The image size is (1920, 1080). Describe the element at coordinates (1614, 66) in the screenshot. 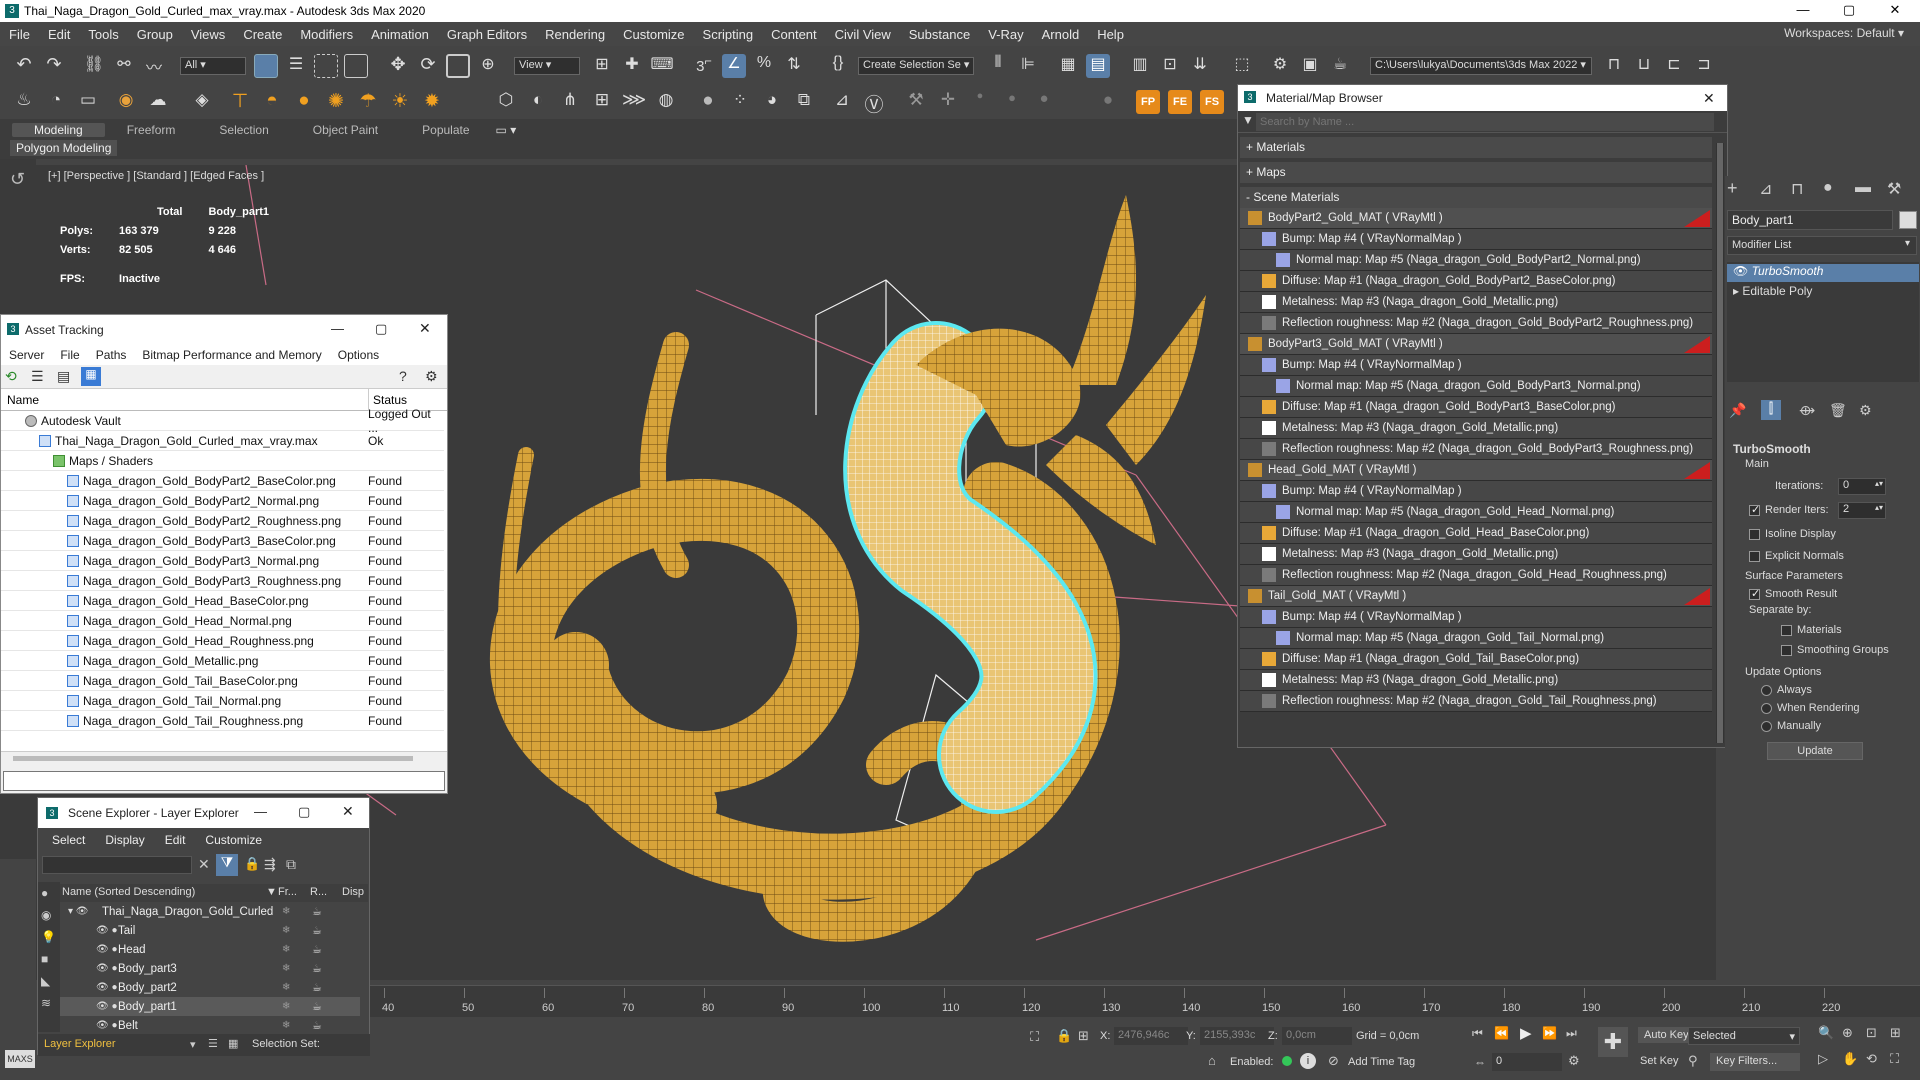

I see `project-folder-icon: ⊓` at that location.